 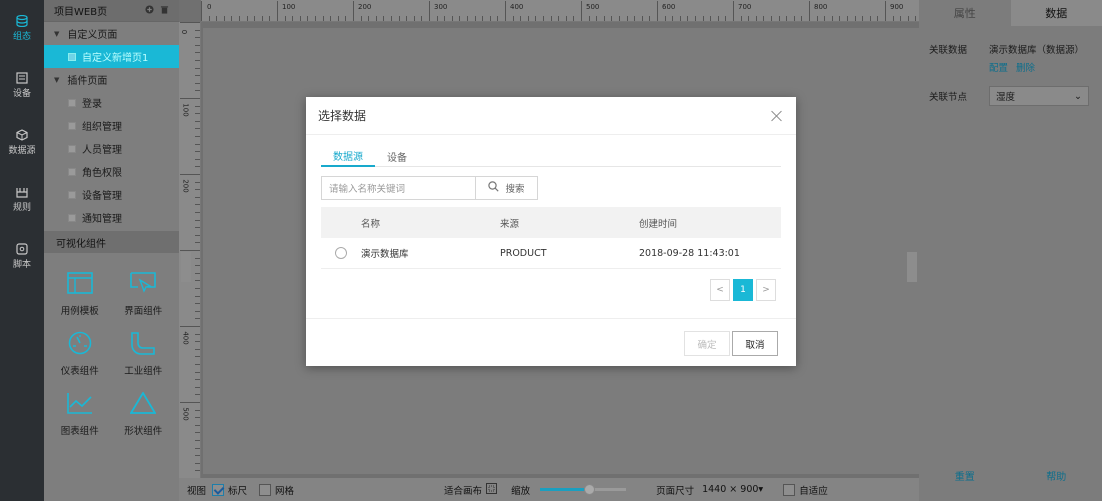 I want to click on dialog-tabs: 数据源 设备, so click(x=551, y=156).